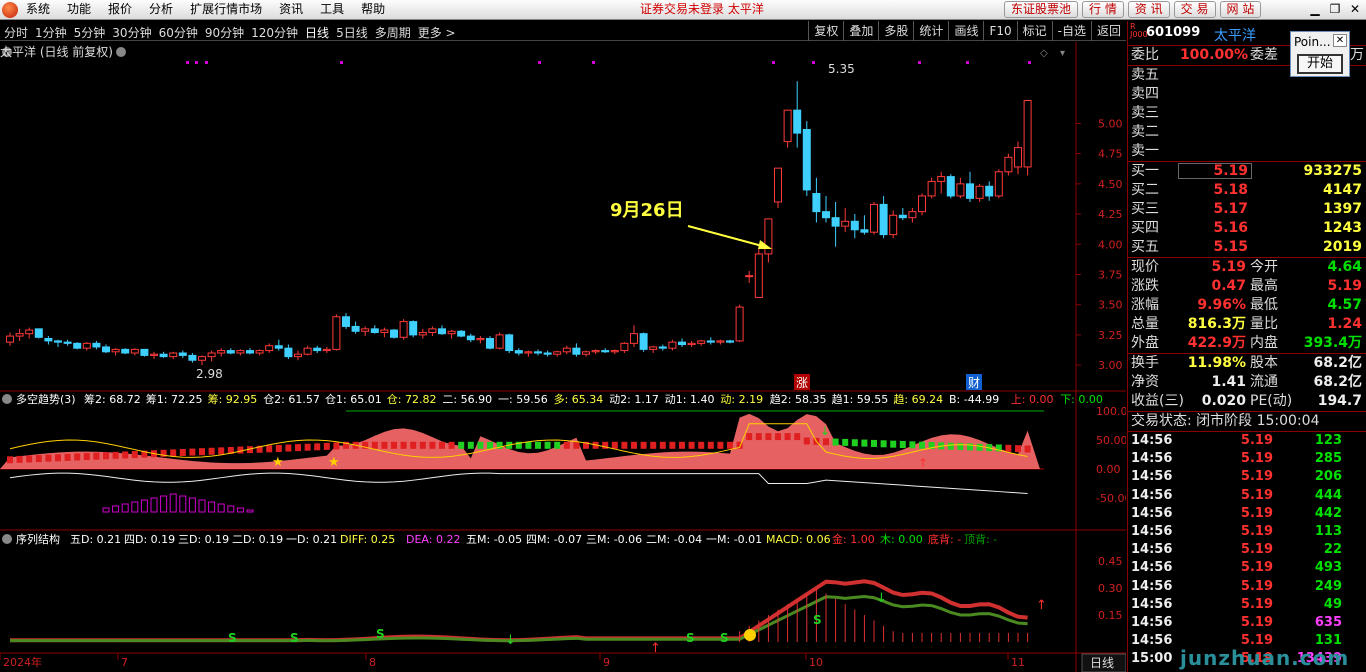  Describe the element at coordinates (1110, 244) in the screenshot. I see `svg-text: 4.00` at that location.